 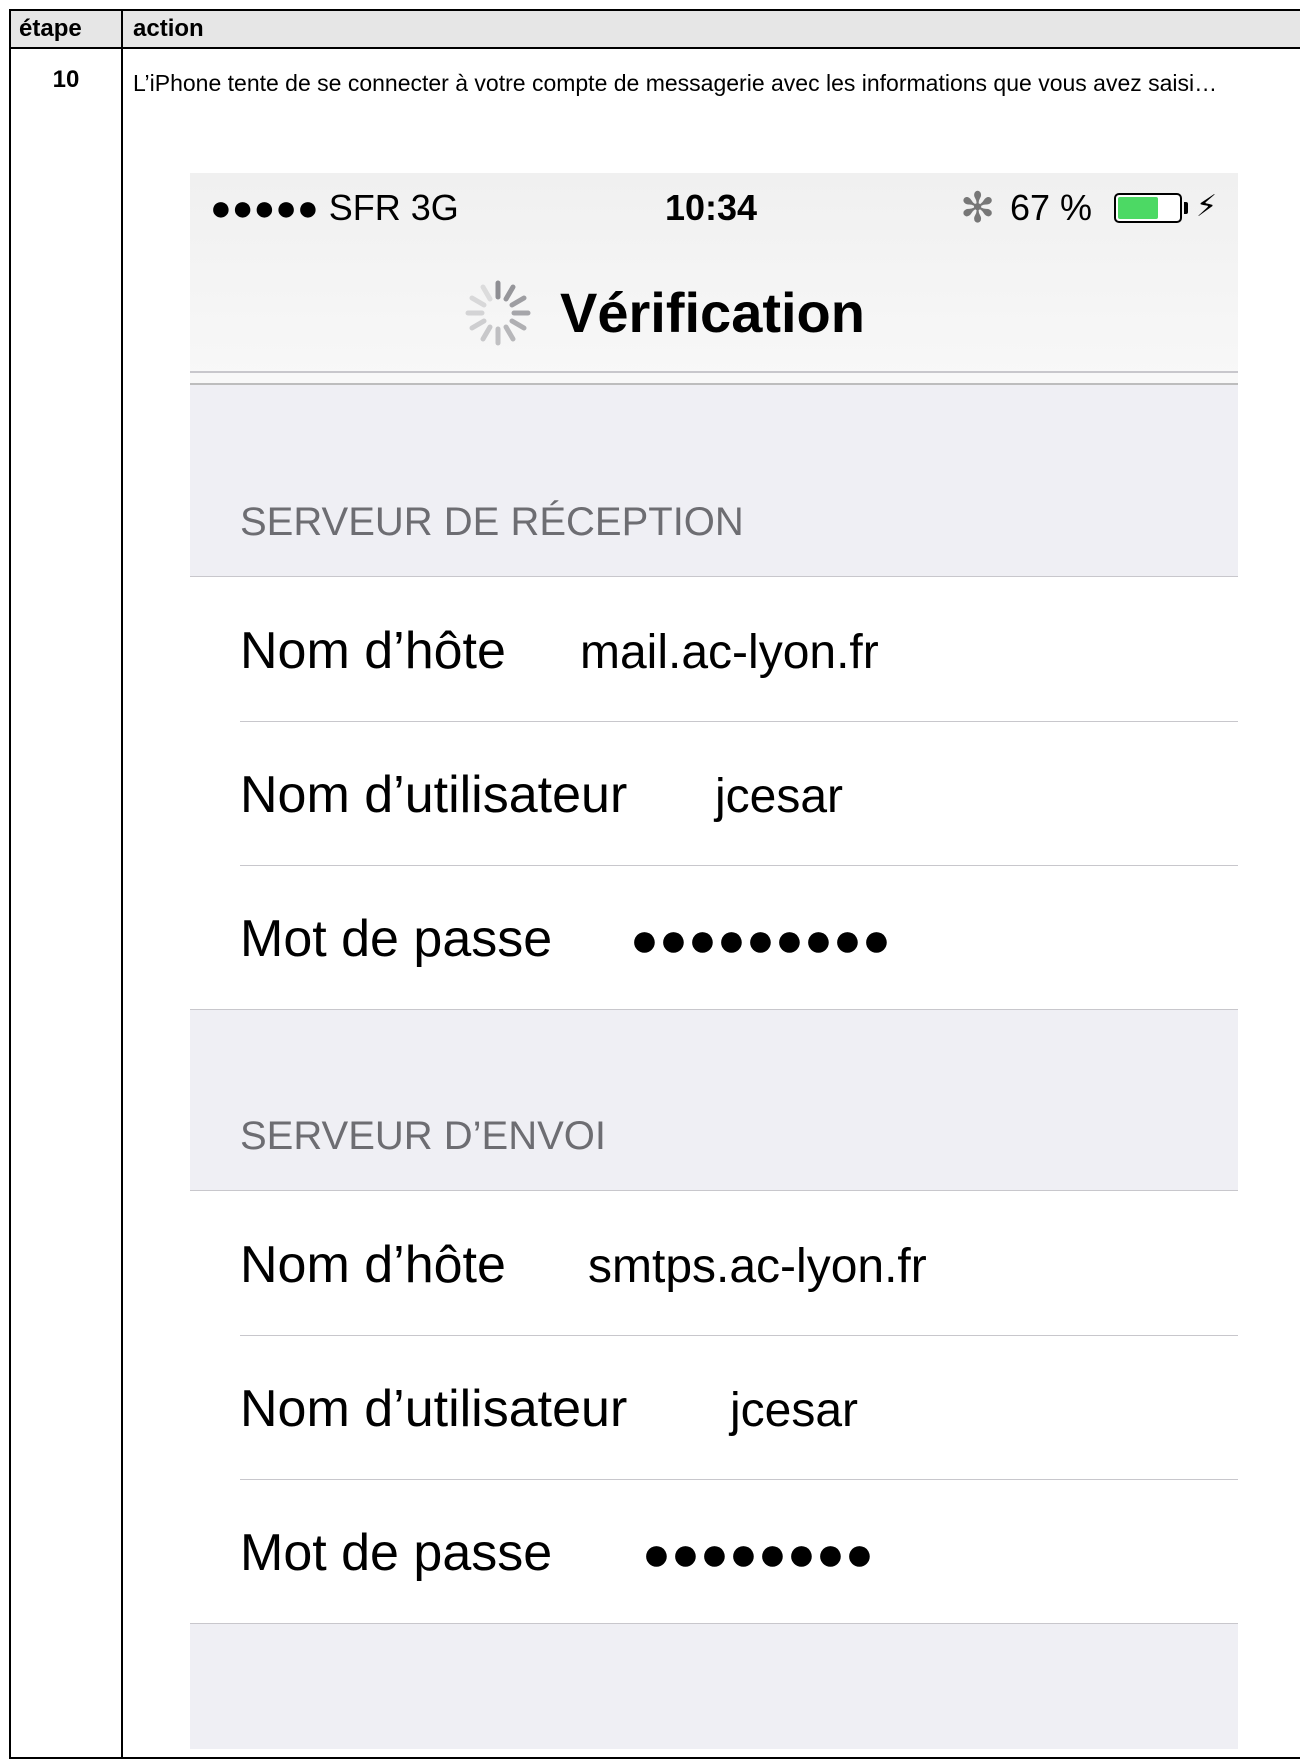 I want to click on outgoing-hostname-label: Nom d’hôte, so click(x=373, y=1265).